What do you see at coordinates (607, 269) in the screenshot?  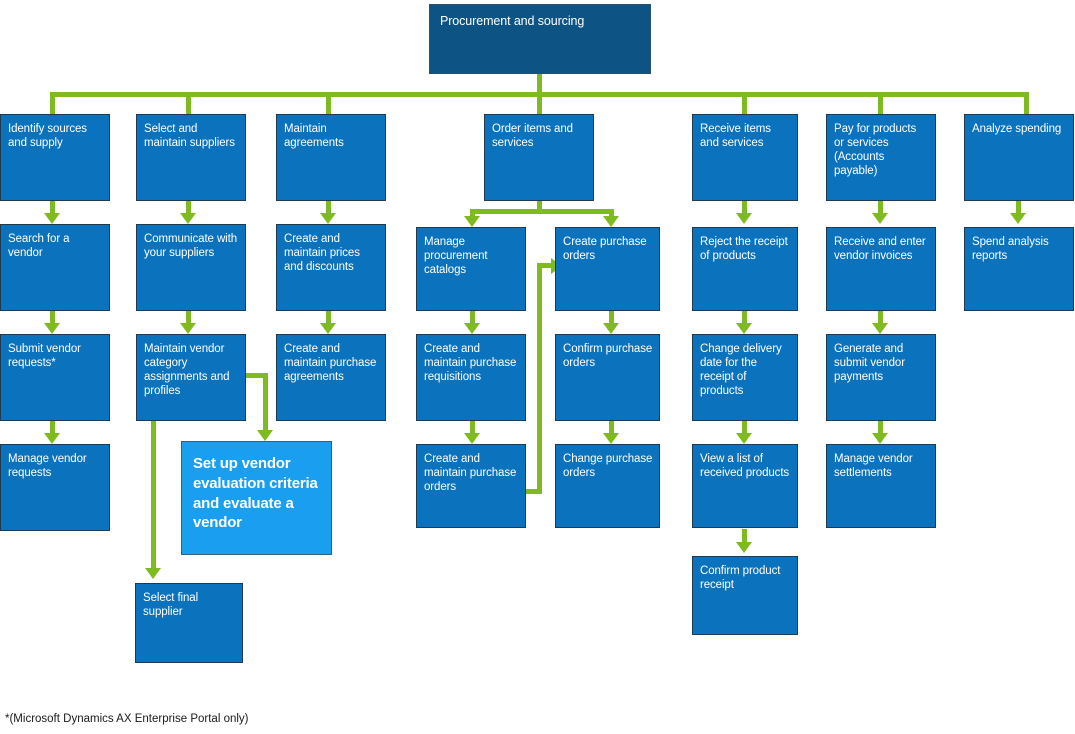 I see `node-create-purchase-orders: Create purchase orders` at bounding box center [607, 269].